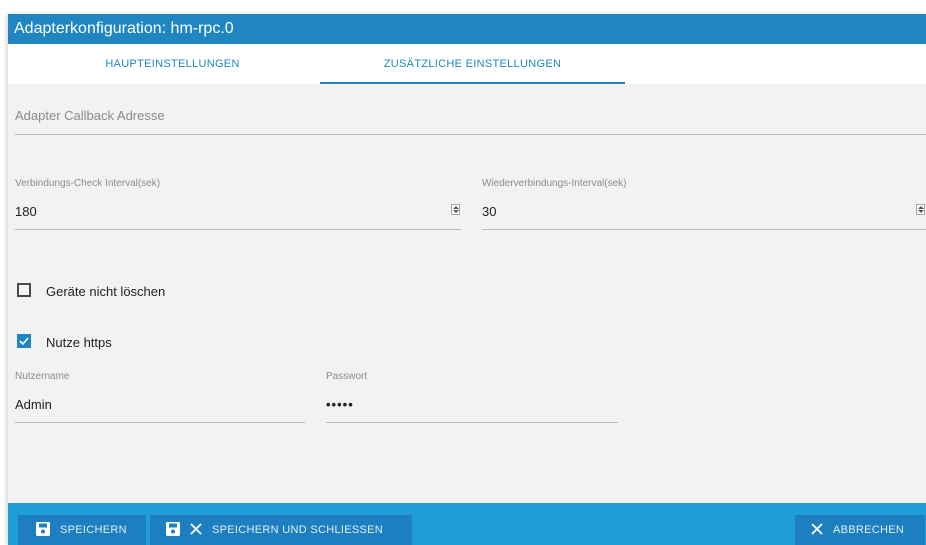 The image size is (926, 545). Describe the element at coordinates (24, 290) in the screenshot. I see `dont-delete-checkbox` at that location.